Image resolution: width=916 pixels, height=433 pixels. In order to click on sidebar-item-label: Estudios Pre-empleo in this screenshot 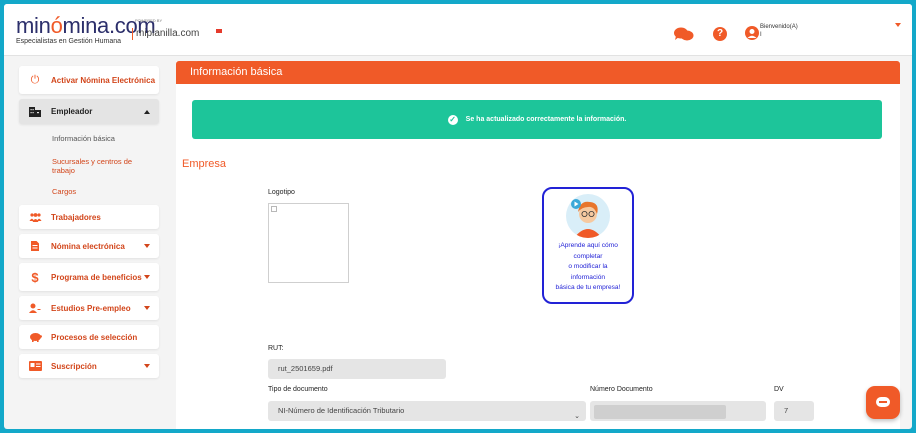, I will do `click(91, 308)`.